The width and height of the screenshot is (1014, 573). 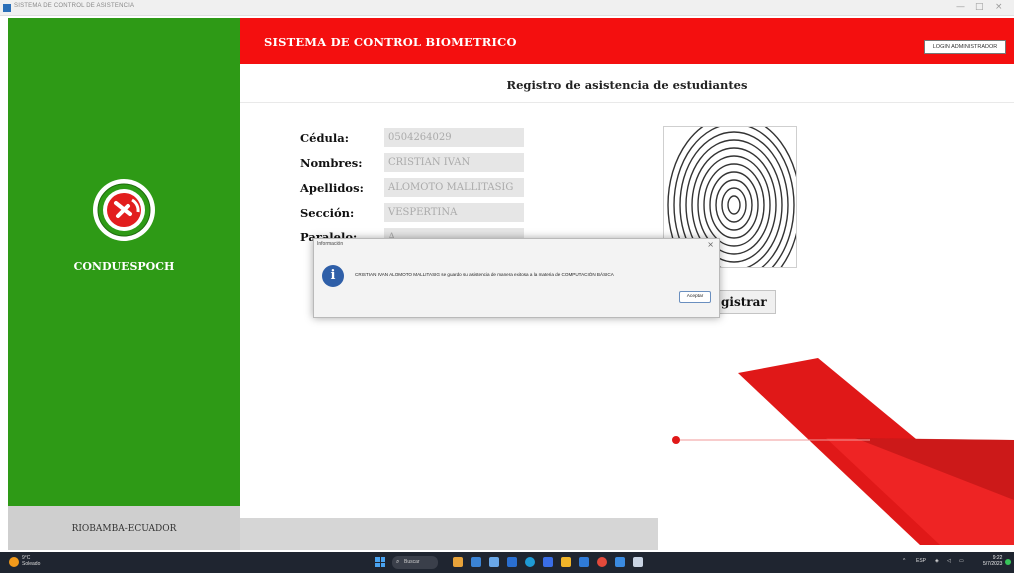 I want to click on taskbar-app-icon, so click(x=638, y=562).